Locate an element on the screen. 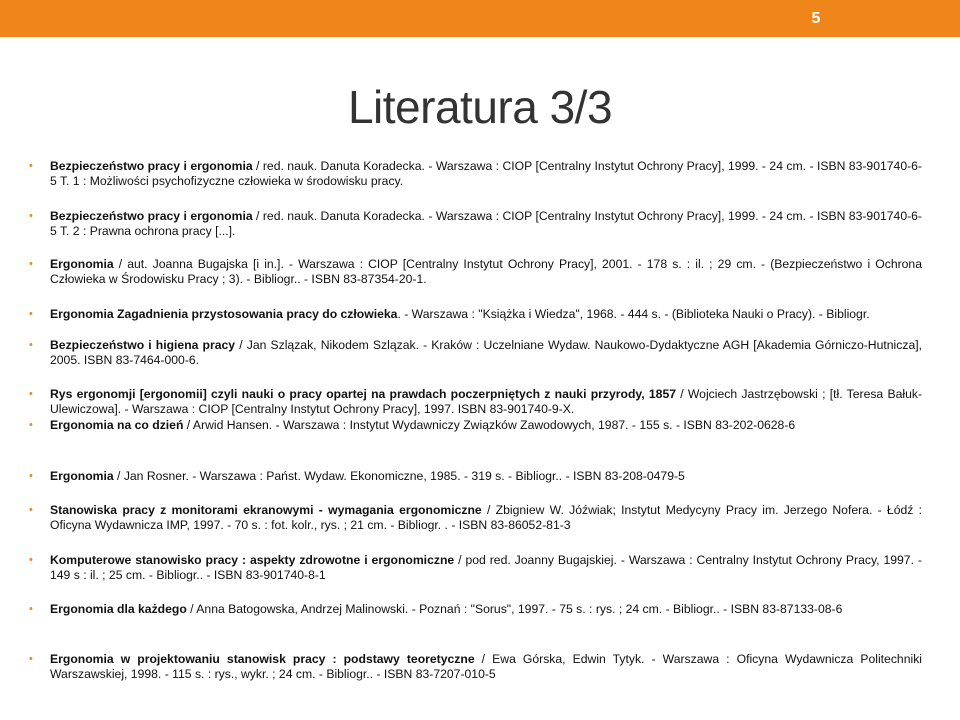 This screenshot has height=720, width=960. slide-number: 5 is located at coordinates (816, 18).